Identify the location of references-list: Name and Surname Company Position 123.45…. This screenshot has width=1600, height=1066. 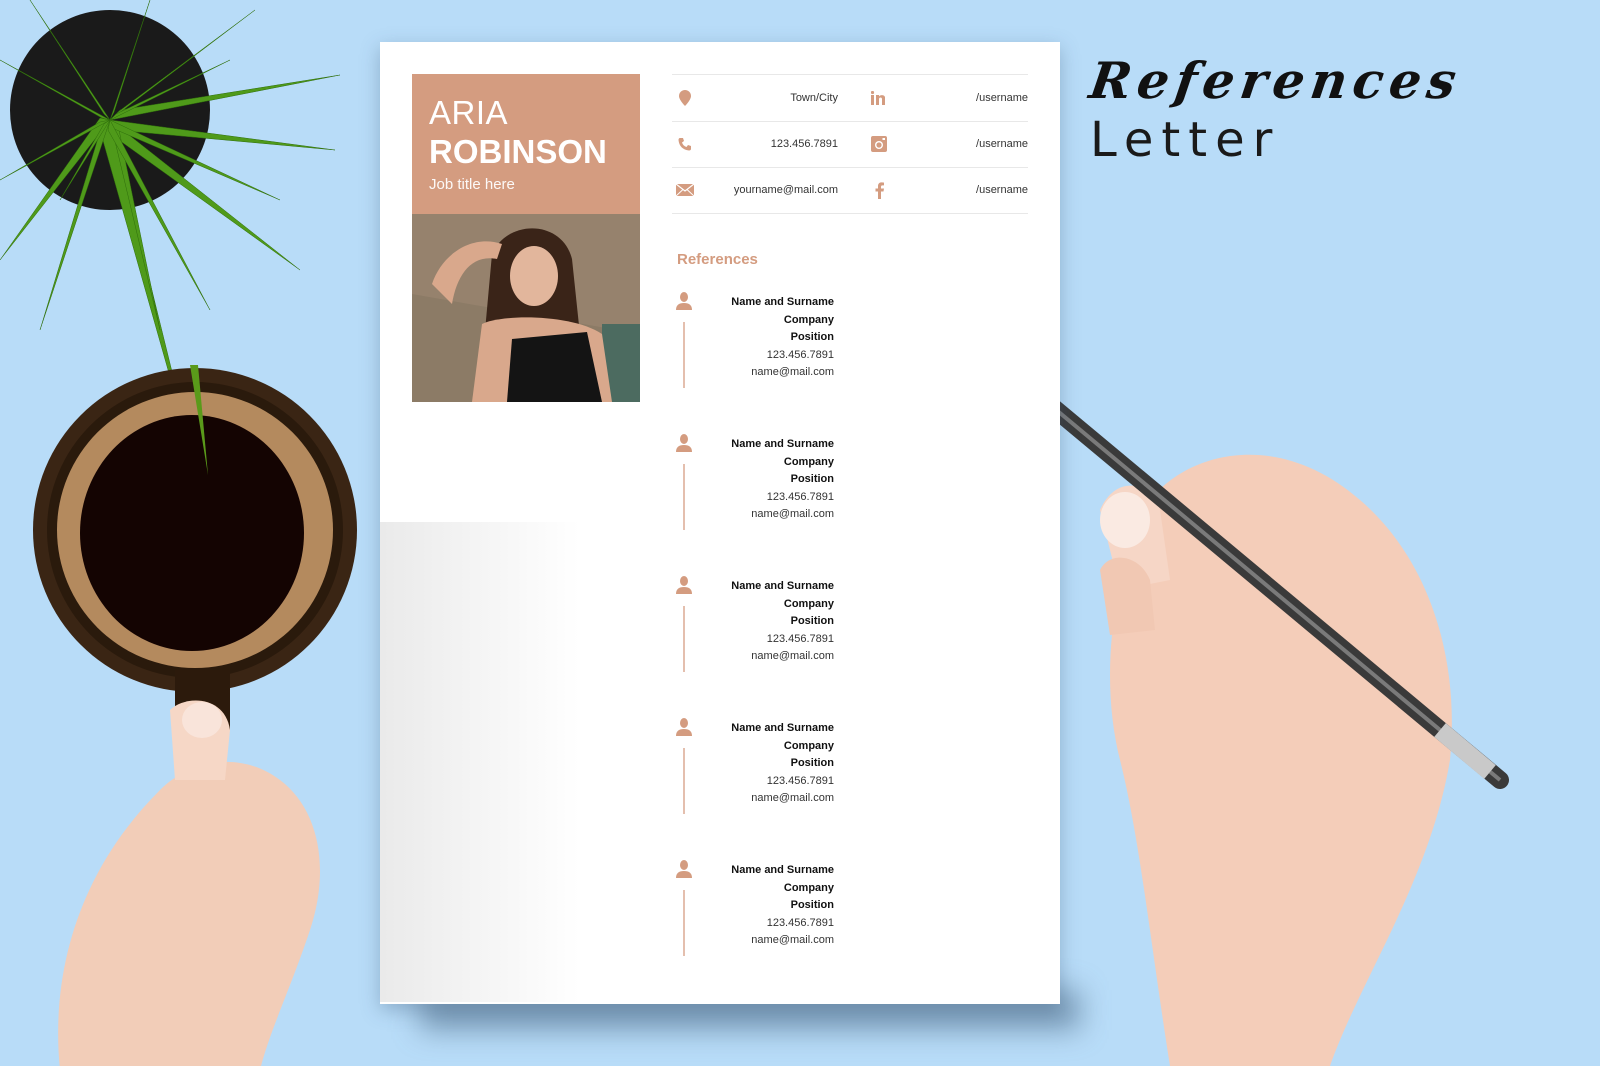
(774, 645).